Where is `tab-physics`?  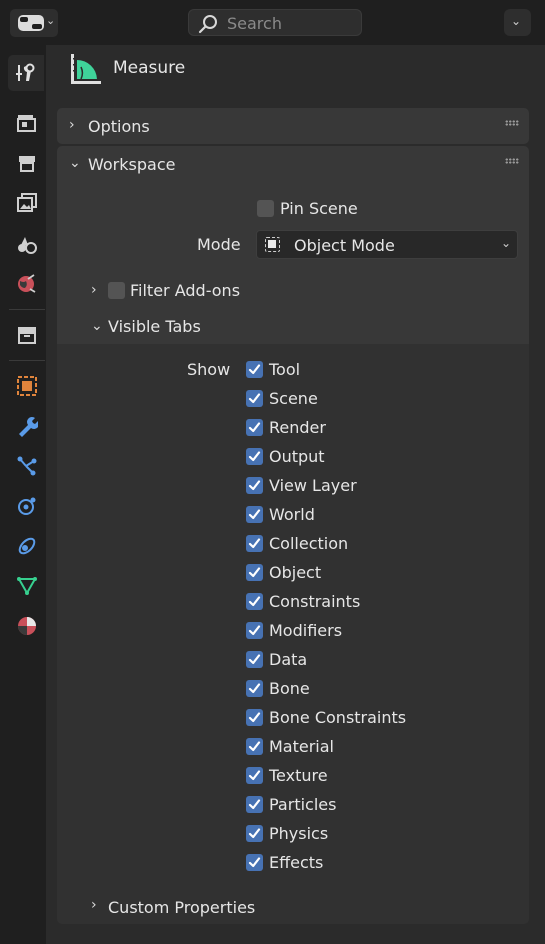
tab-physics is located at coordinates (26, 505).